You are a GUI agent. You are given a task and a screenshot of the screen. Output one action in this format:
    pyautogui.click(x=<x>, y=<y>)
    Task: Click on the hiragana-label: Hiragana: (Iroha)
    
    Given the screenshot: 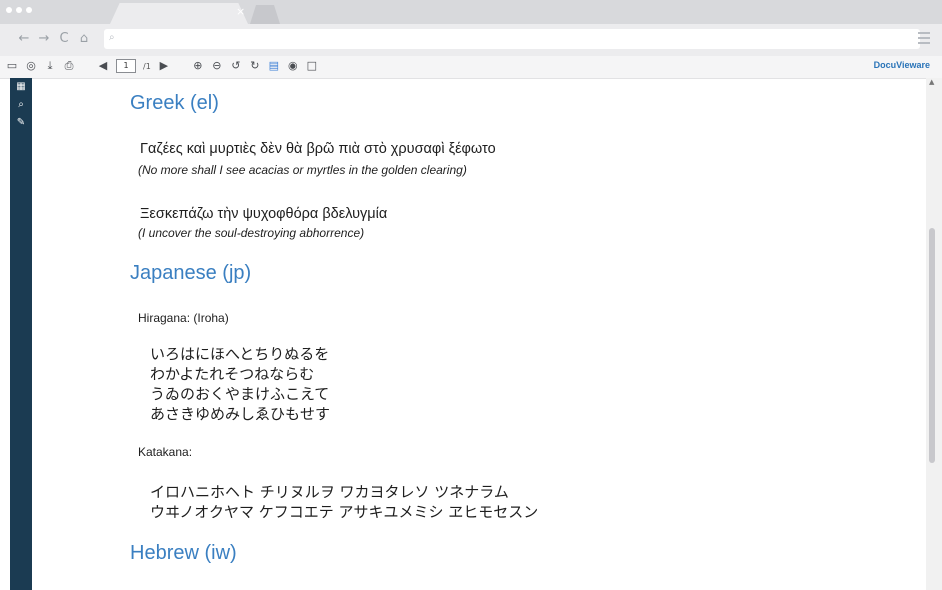 What is the action you would take?
    pyautogui.click(x=183, y=318)
    